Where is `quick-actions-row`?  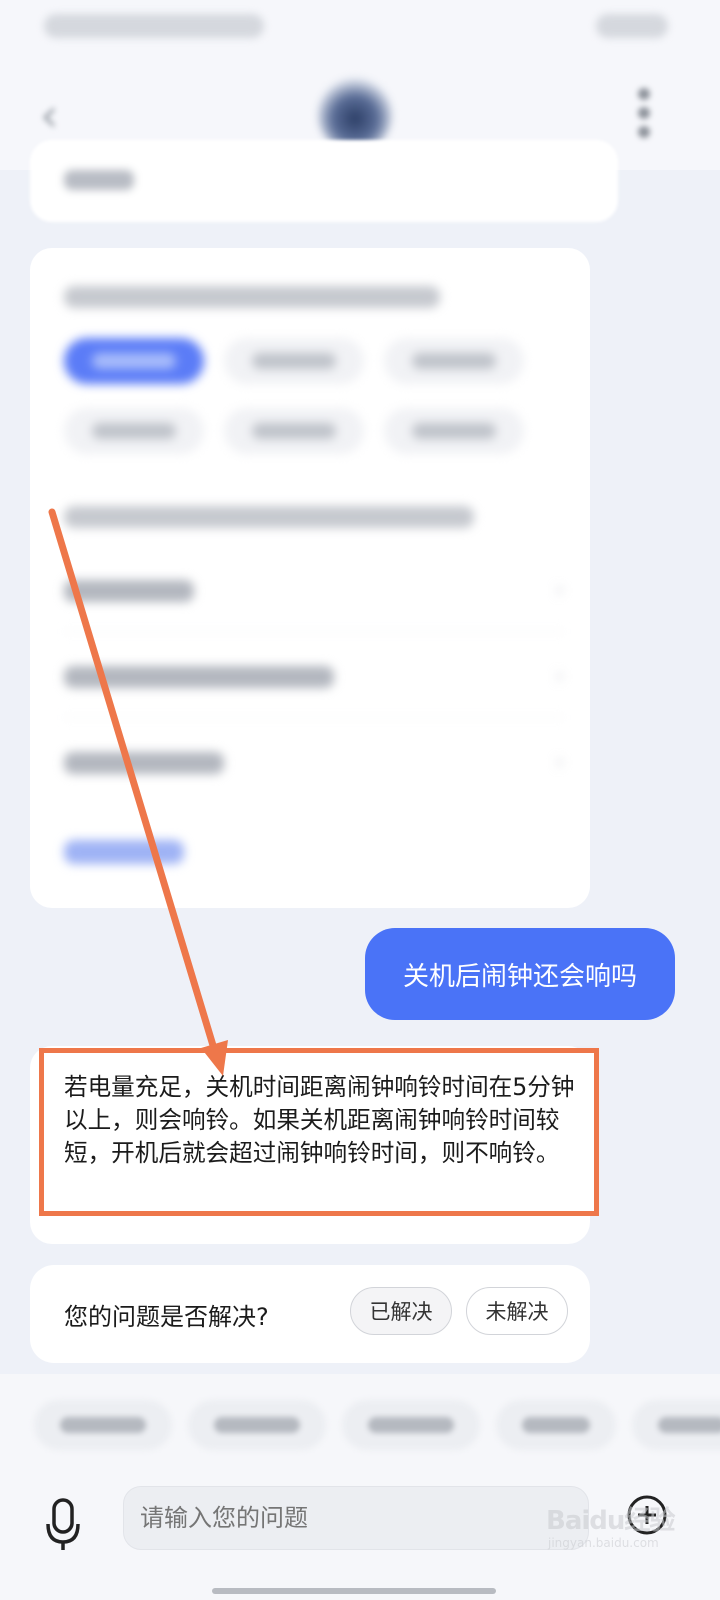 quick-actions-row is located at coordinates (360, 1424).